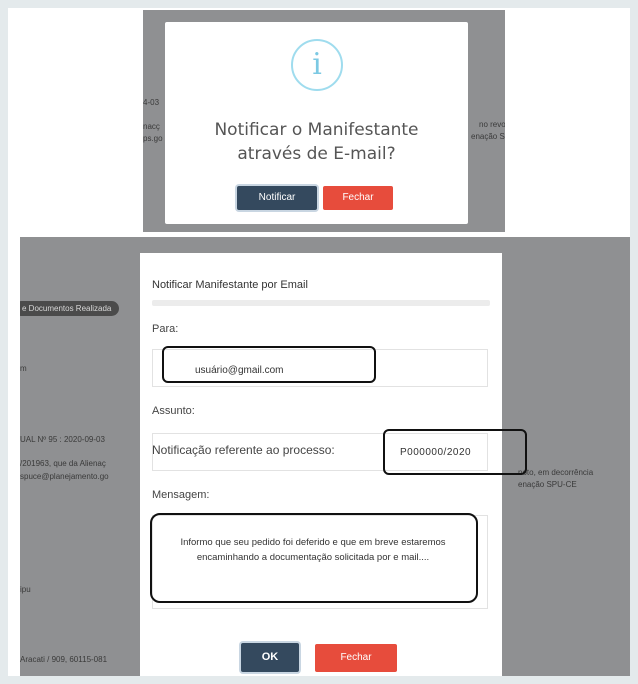 The width and height of the screenshot is (638, 684). Describe the element at coordinates (556, 472) in the screenshot. I see `background-text: noto, em decorrência` at that location.